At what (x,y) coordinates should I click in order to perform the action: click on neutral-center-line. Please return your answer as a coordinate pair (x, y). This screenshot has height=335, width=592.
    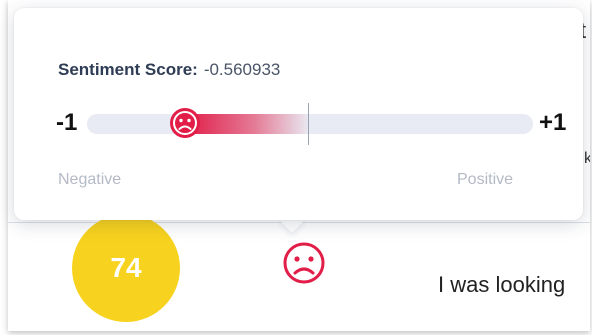
    Looking at the image, I should click on (308, 124).